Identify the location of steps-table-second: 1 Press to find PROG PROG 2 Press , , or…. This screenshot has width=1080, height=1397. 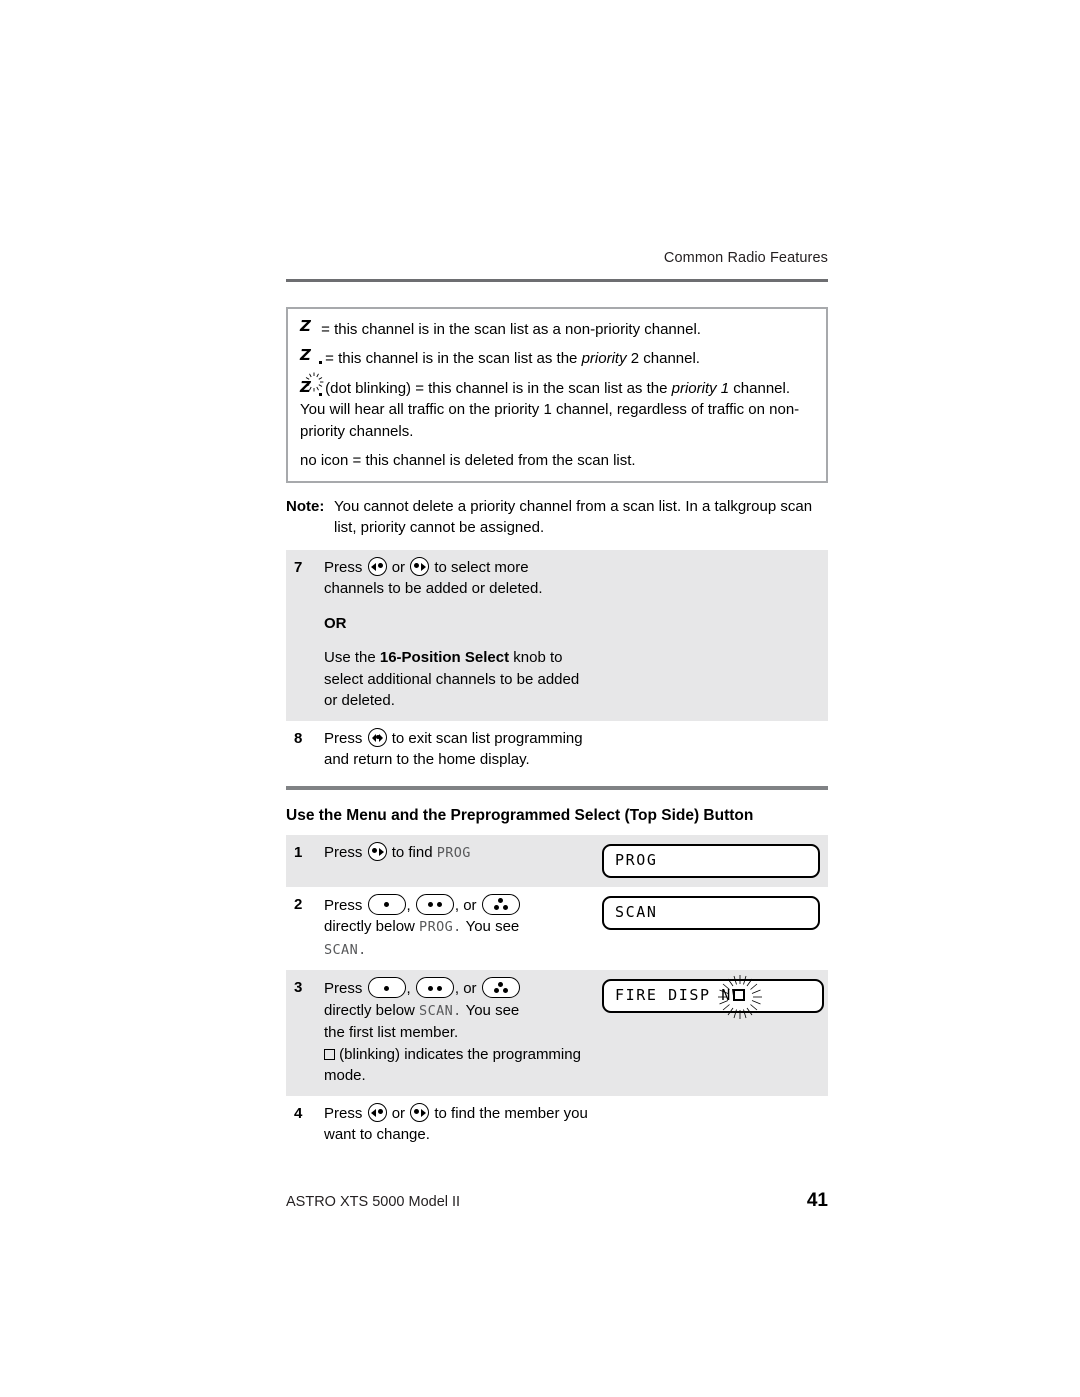
(557, 994).